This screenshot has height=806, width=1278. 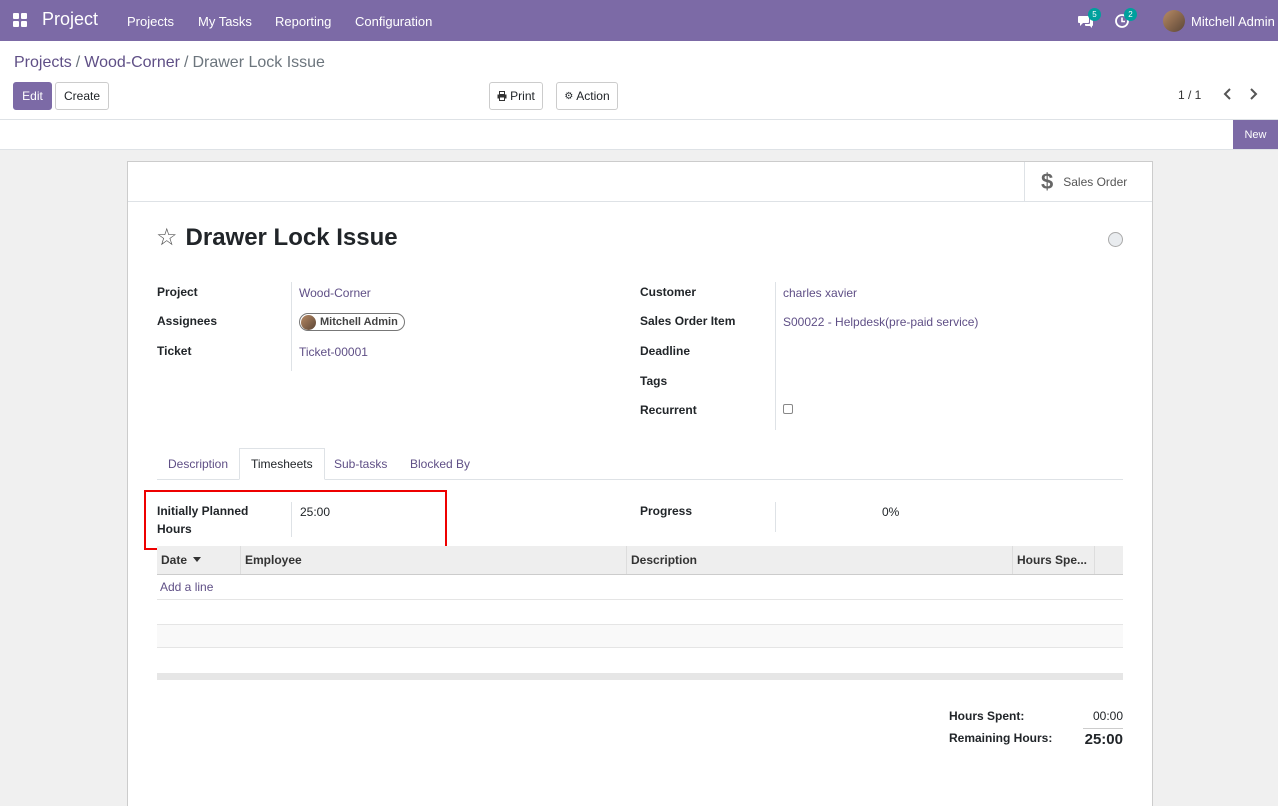 I want to click on pager-value: 1 / 1, so click(x=1189, y=95).